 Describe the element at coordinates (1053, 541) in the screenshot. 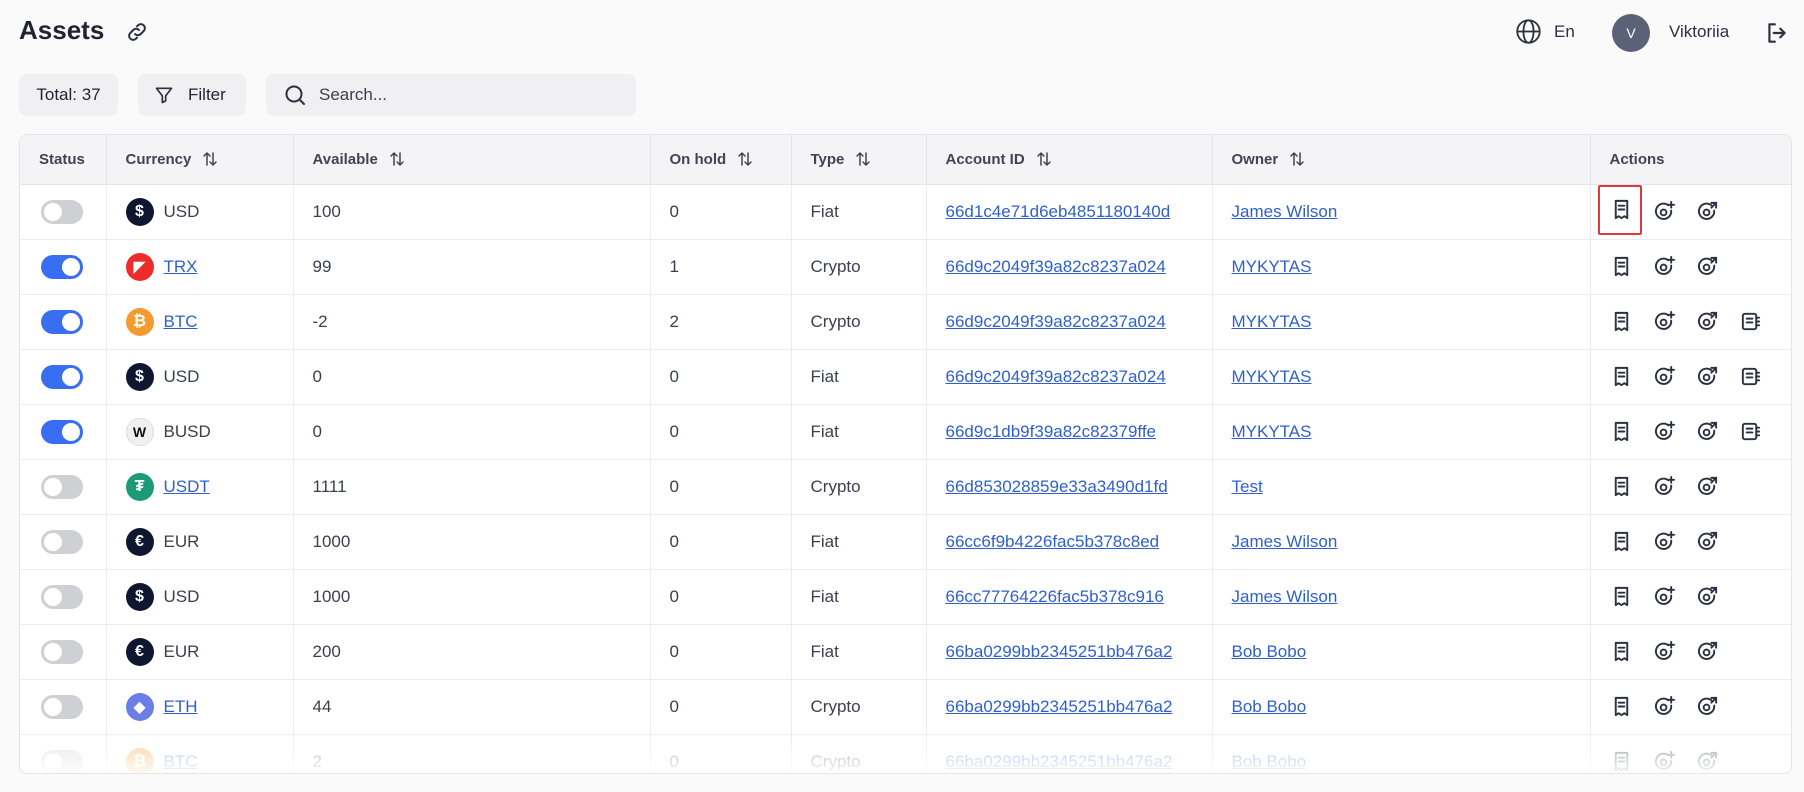

I see `account-id-link: 66cc6f9b4226fac5b378c8ed` at that location.